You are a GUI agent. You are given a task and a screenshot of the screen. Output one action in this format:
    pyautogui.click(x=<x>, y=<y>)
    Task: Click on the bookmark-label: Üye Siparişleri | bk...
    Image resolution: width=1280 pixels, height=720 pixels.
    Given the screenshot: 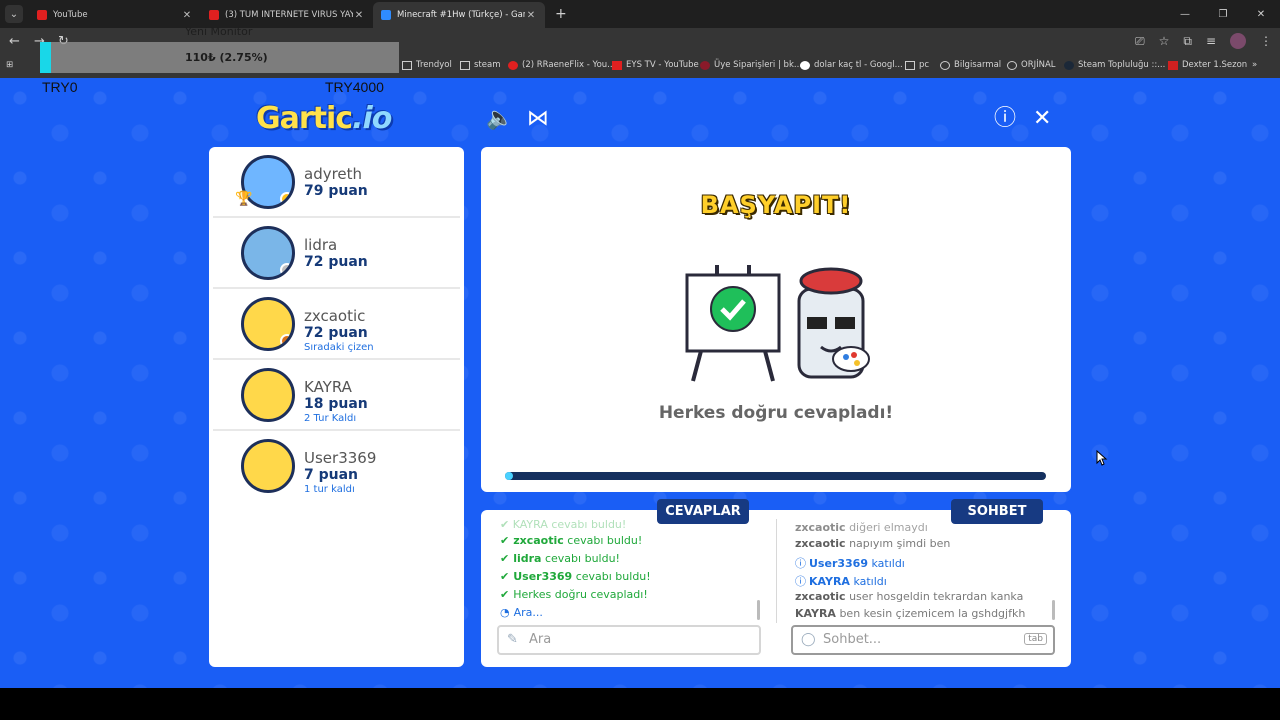 What is the action you would take?
    pyautogui.click(x=758, y=65)
    